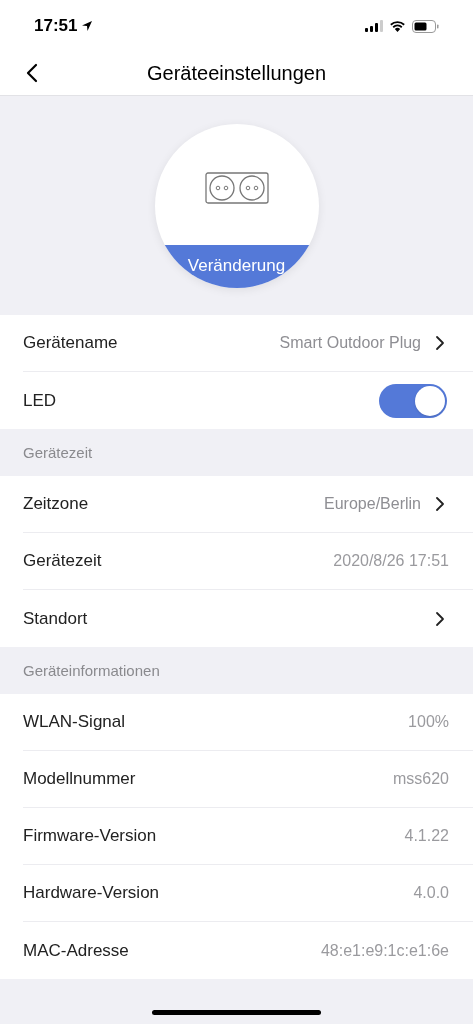  I want to click on setting-value: mss620, so click(420, 779).